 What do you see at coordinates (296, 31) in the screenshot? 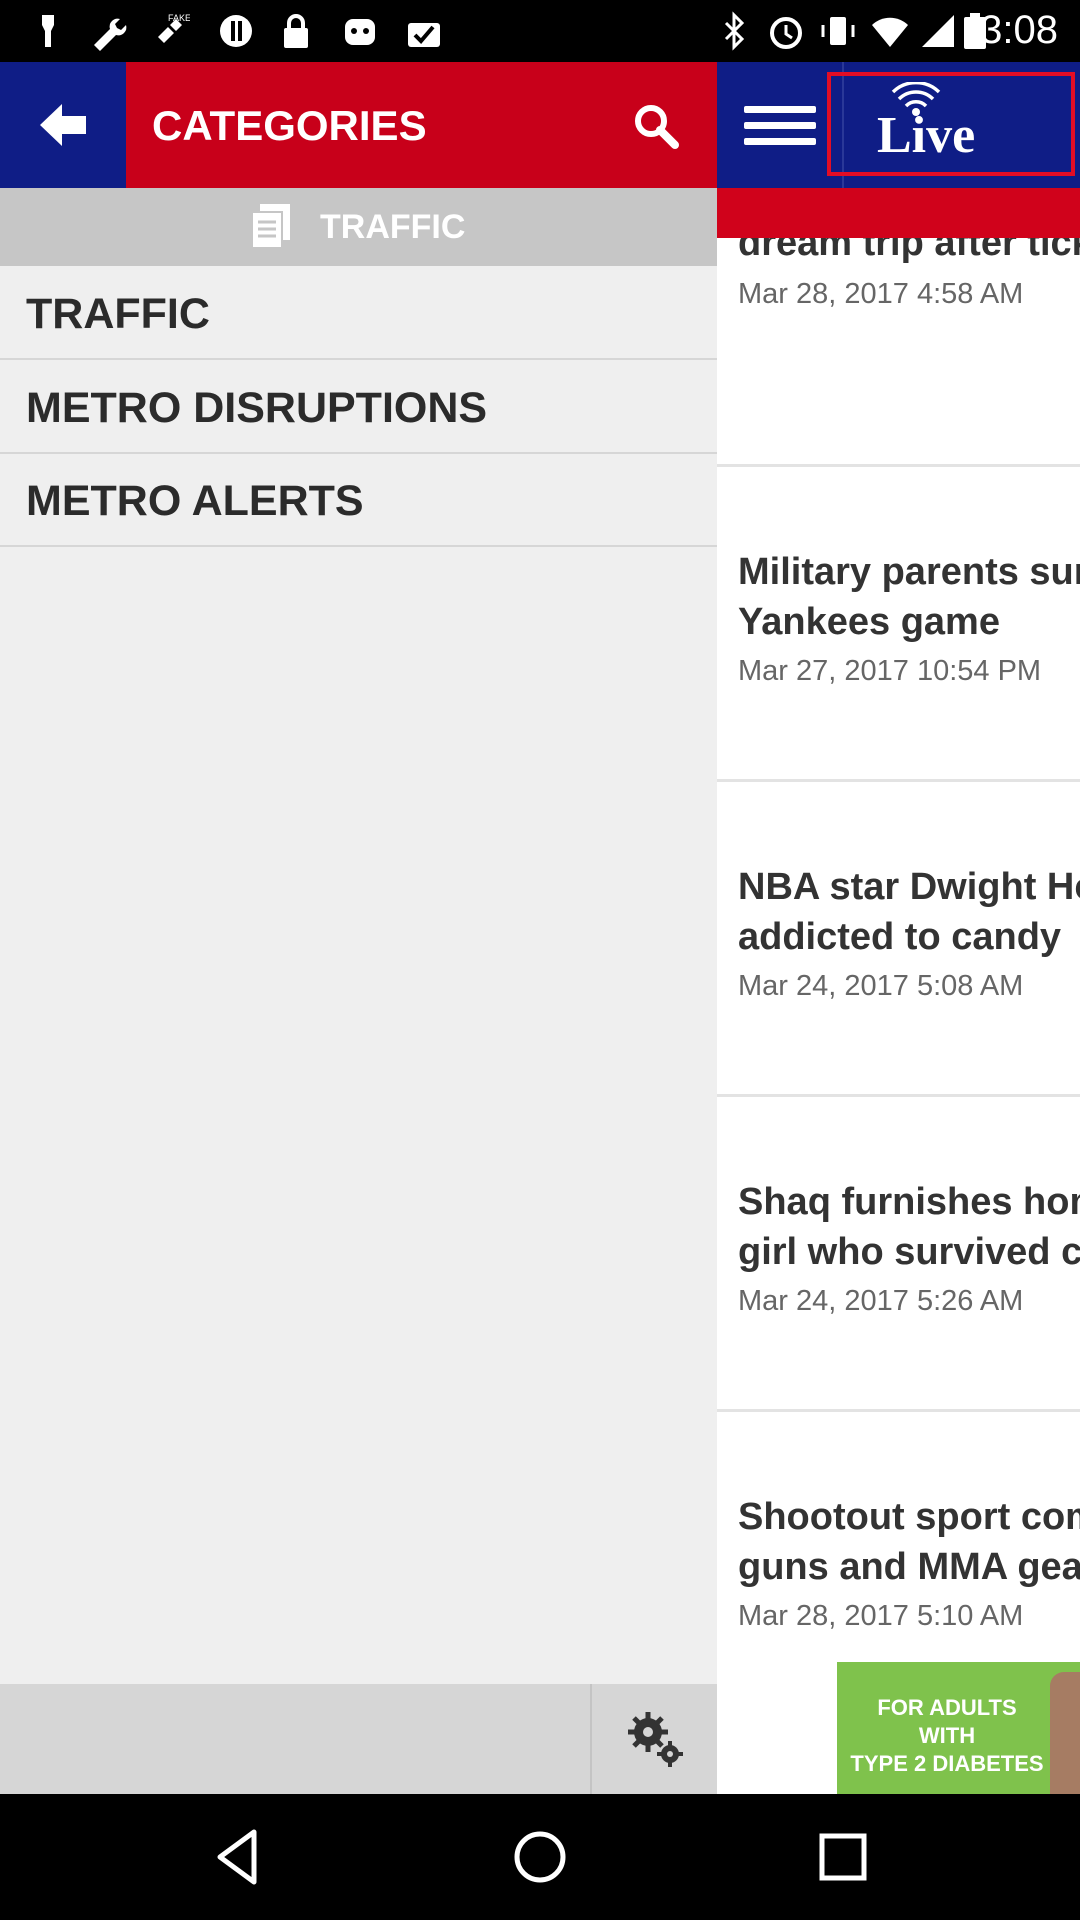
I see `lock-icon` at bounding box center [296, 31].